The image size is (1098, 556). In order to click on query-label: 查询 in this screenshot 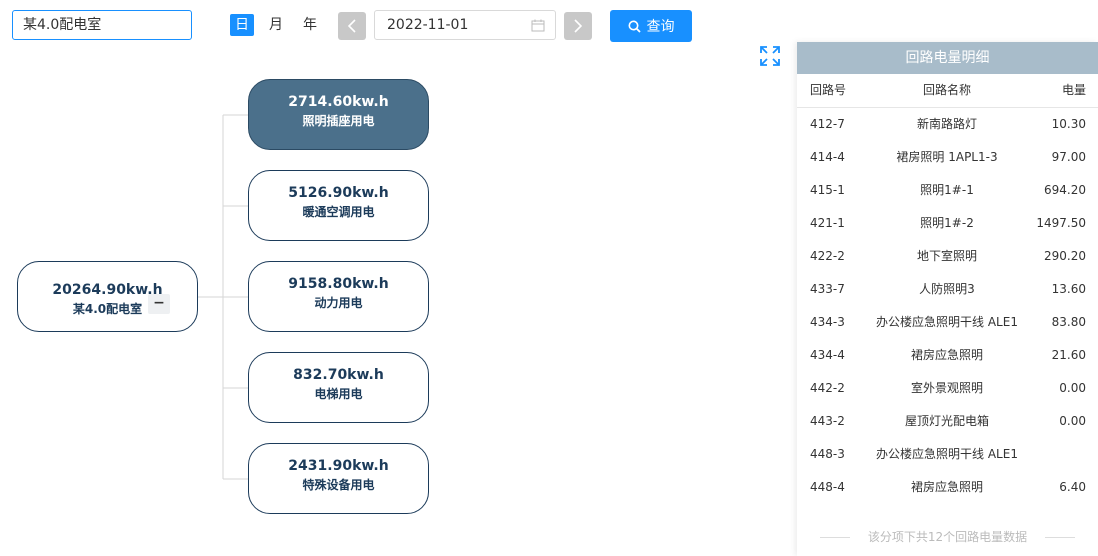, I will do `click(660, 27)`.